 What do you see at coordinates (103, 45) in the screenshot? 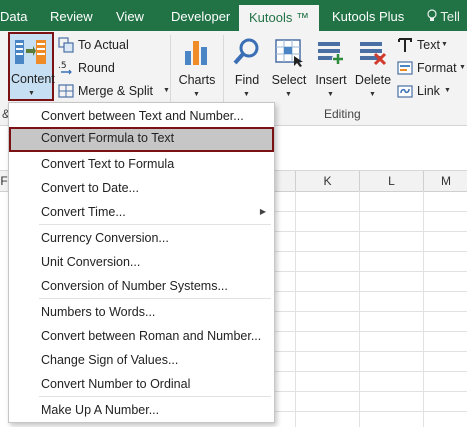
I see `to-actual-label: To Actual` at bounding box center [103, 45].